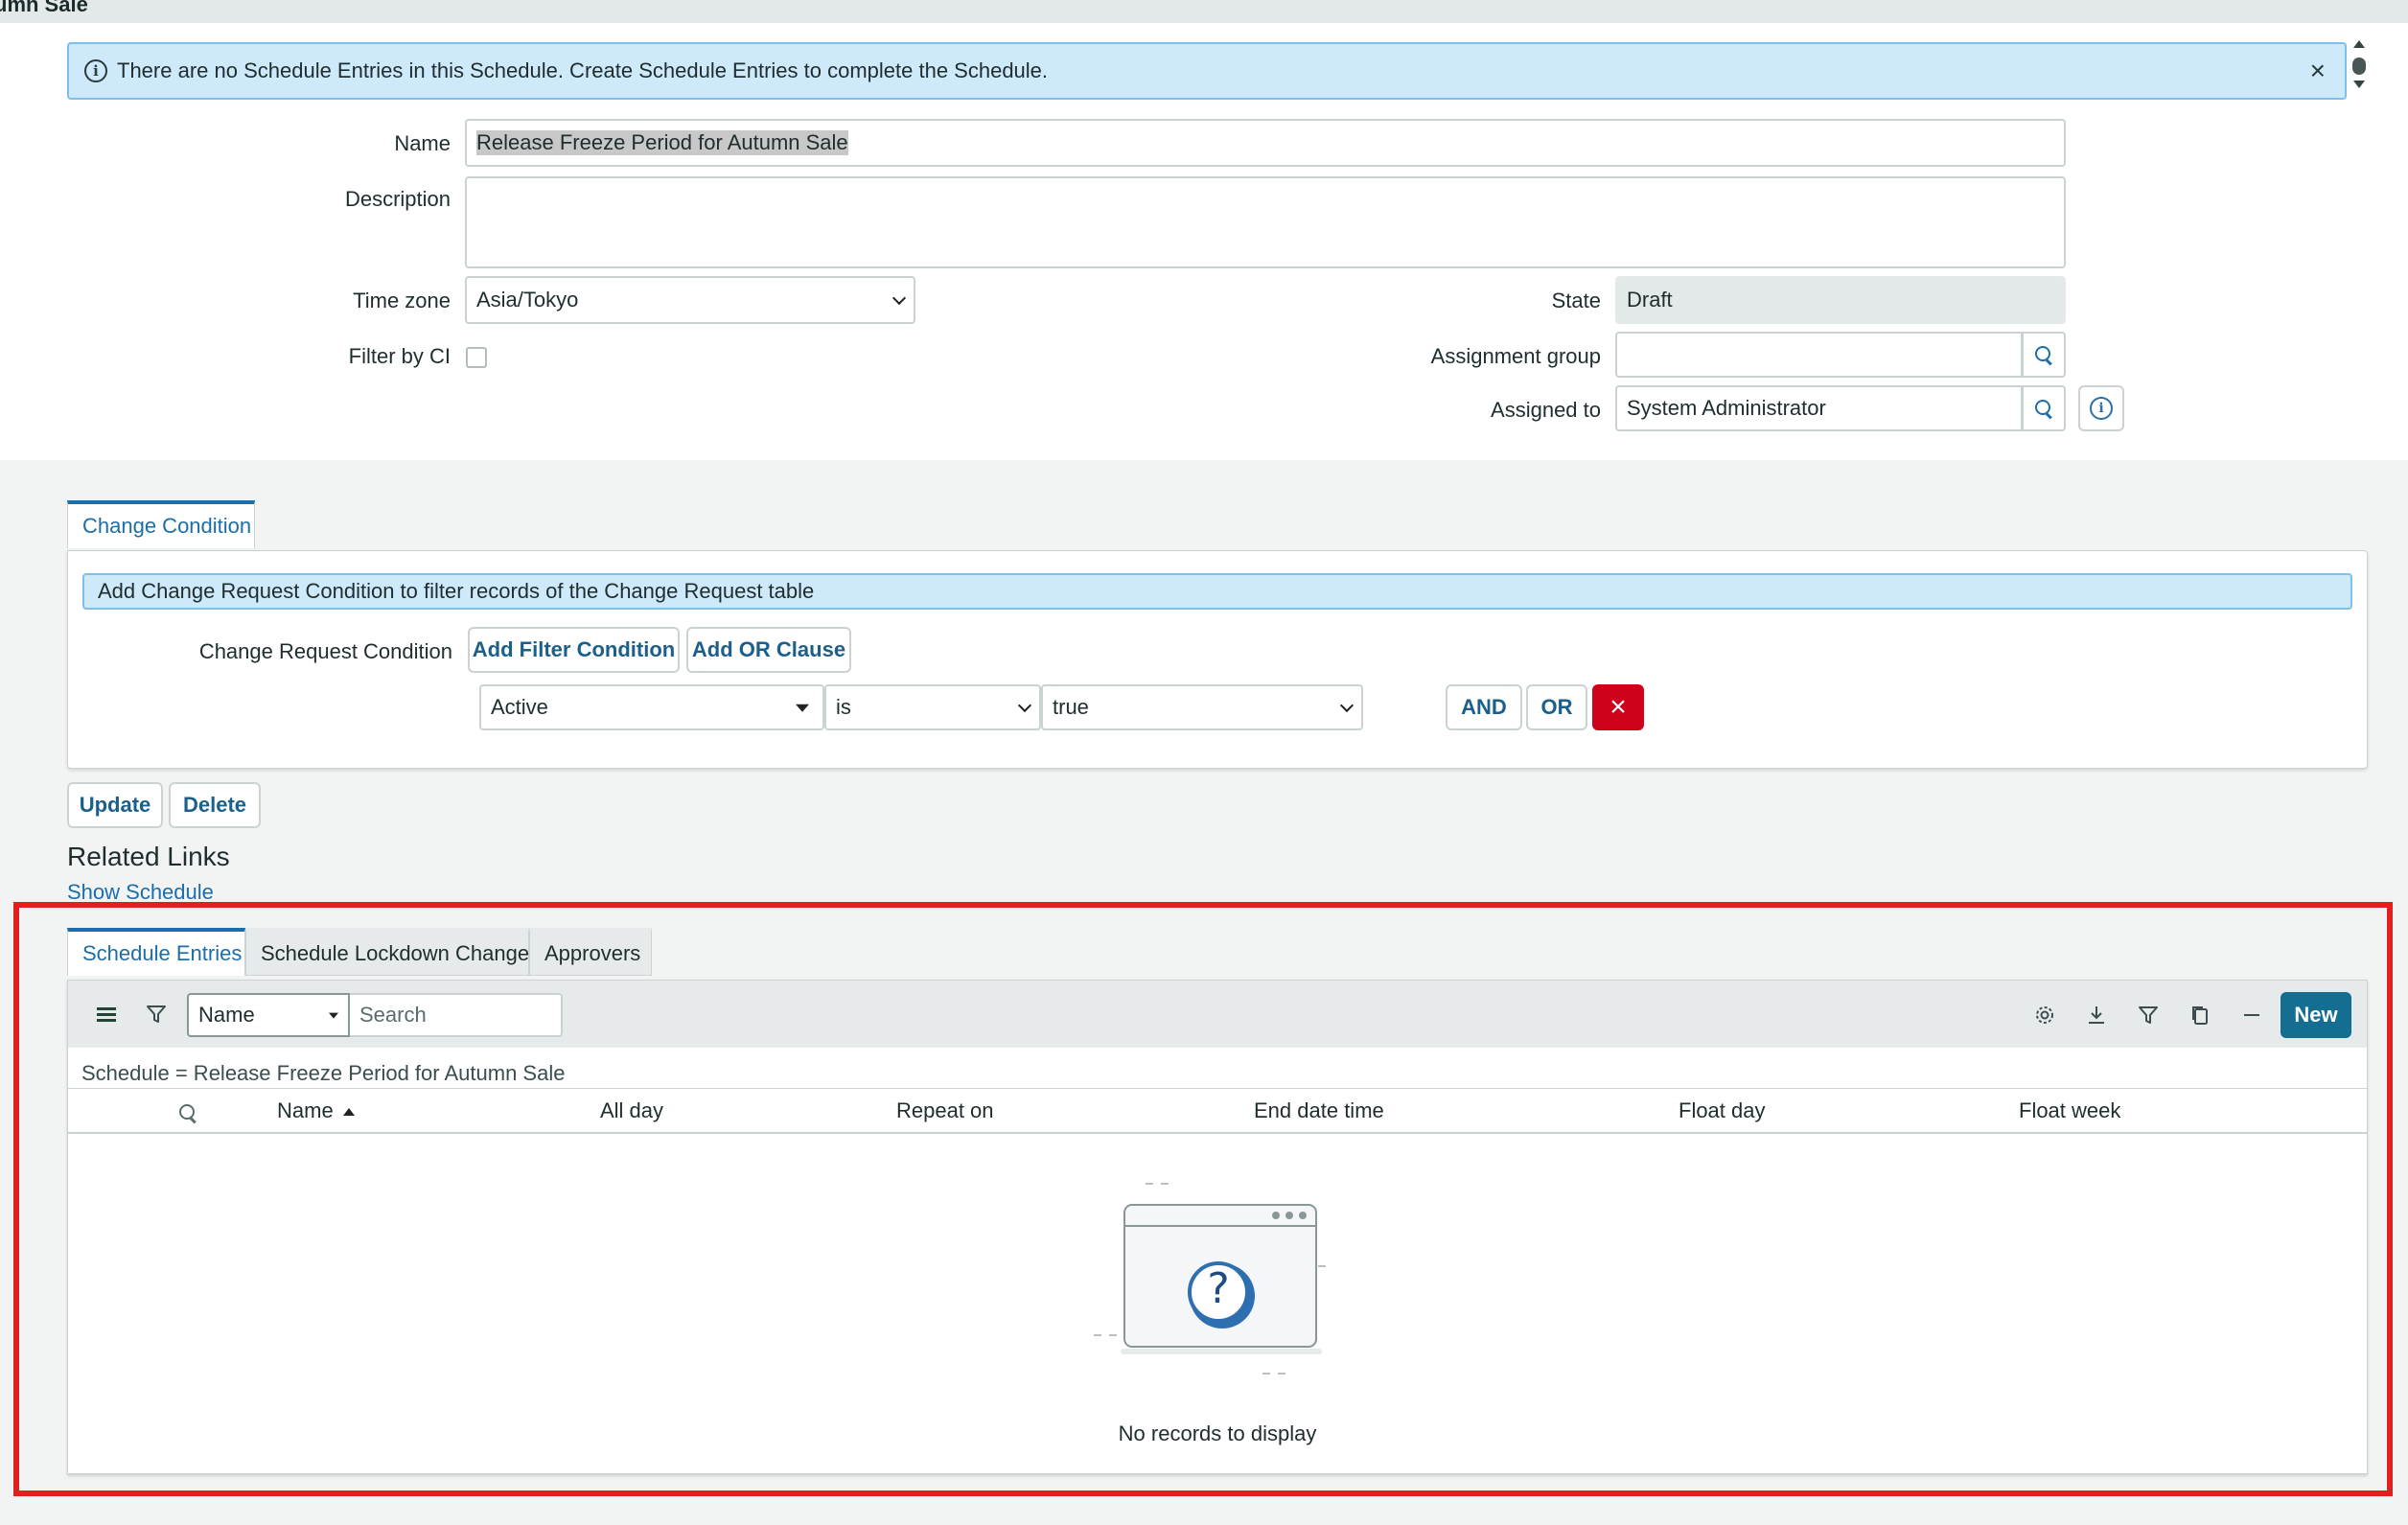  Describe the element at coordinates (1217, 1433) in the screenshot. I see `empty-message: No records to display` at that location.